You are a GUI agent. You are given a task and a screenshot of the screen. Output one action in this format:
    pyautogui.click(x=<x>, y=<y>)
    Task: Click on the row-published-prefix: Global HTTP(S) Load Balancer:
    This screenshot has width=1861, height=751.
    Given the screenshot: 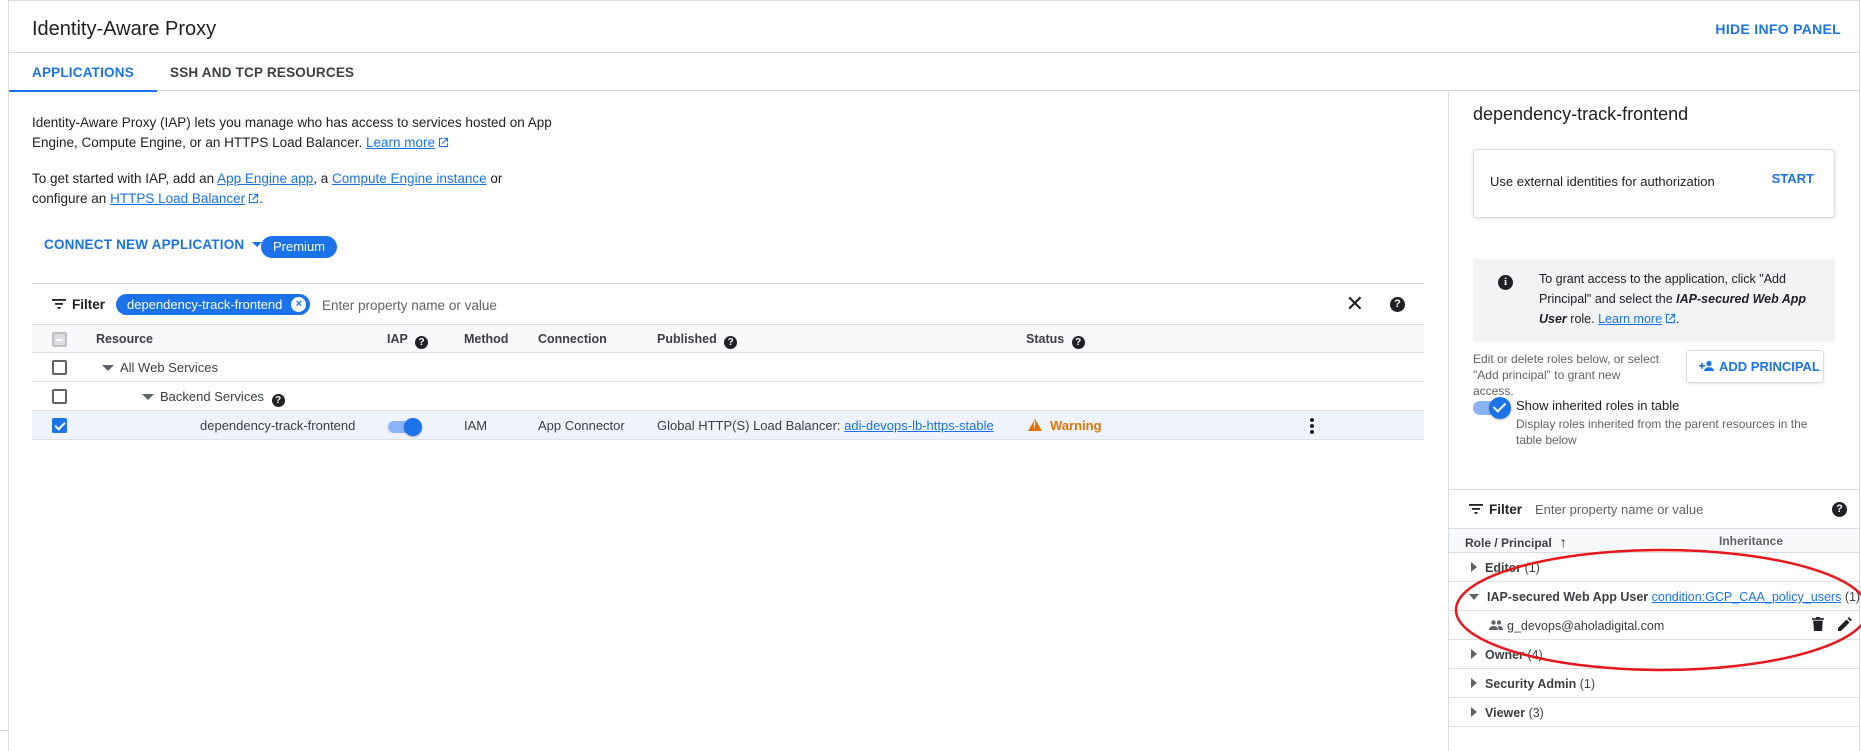 What is the action you would take?
    pyautogui.click(x=749, y=425)
    